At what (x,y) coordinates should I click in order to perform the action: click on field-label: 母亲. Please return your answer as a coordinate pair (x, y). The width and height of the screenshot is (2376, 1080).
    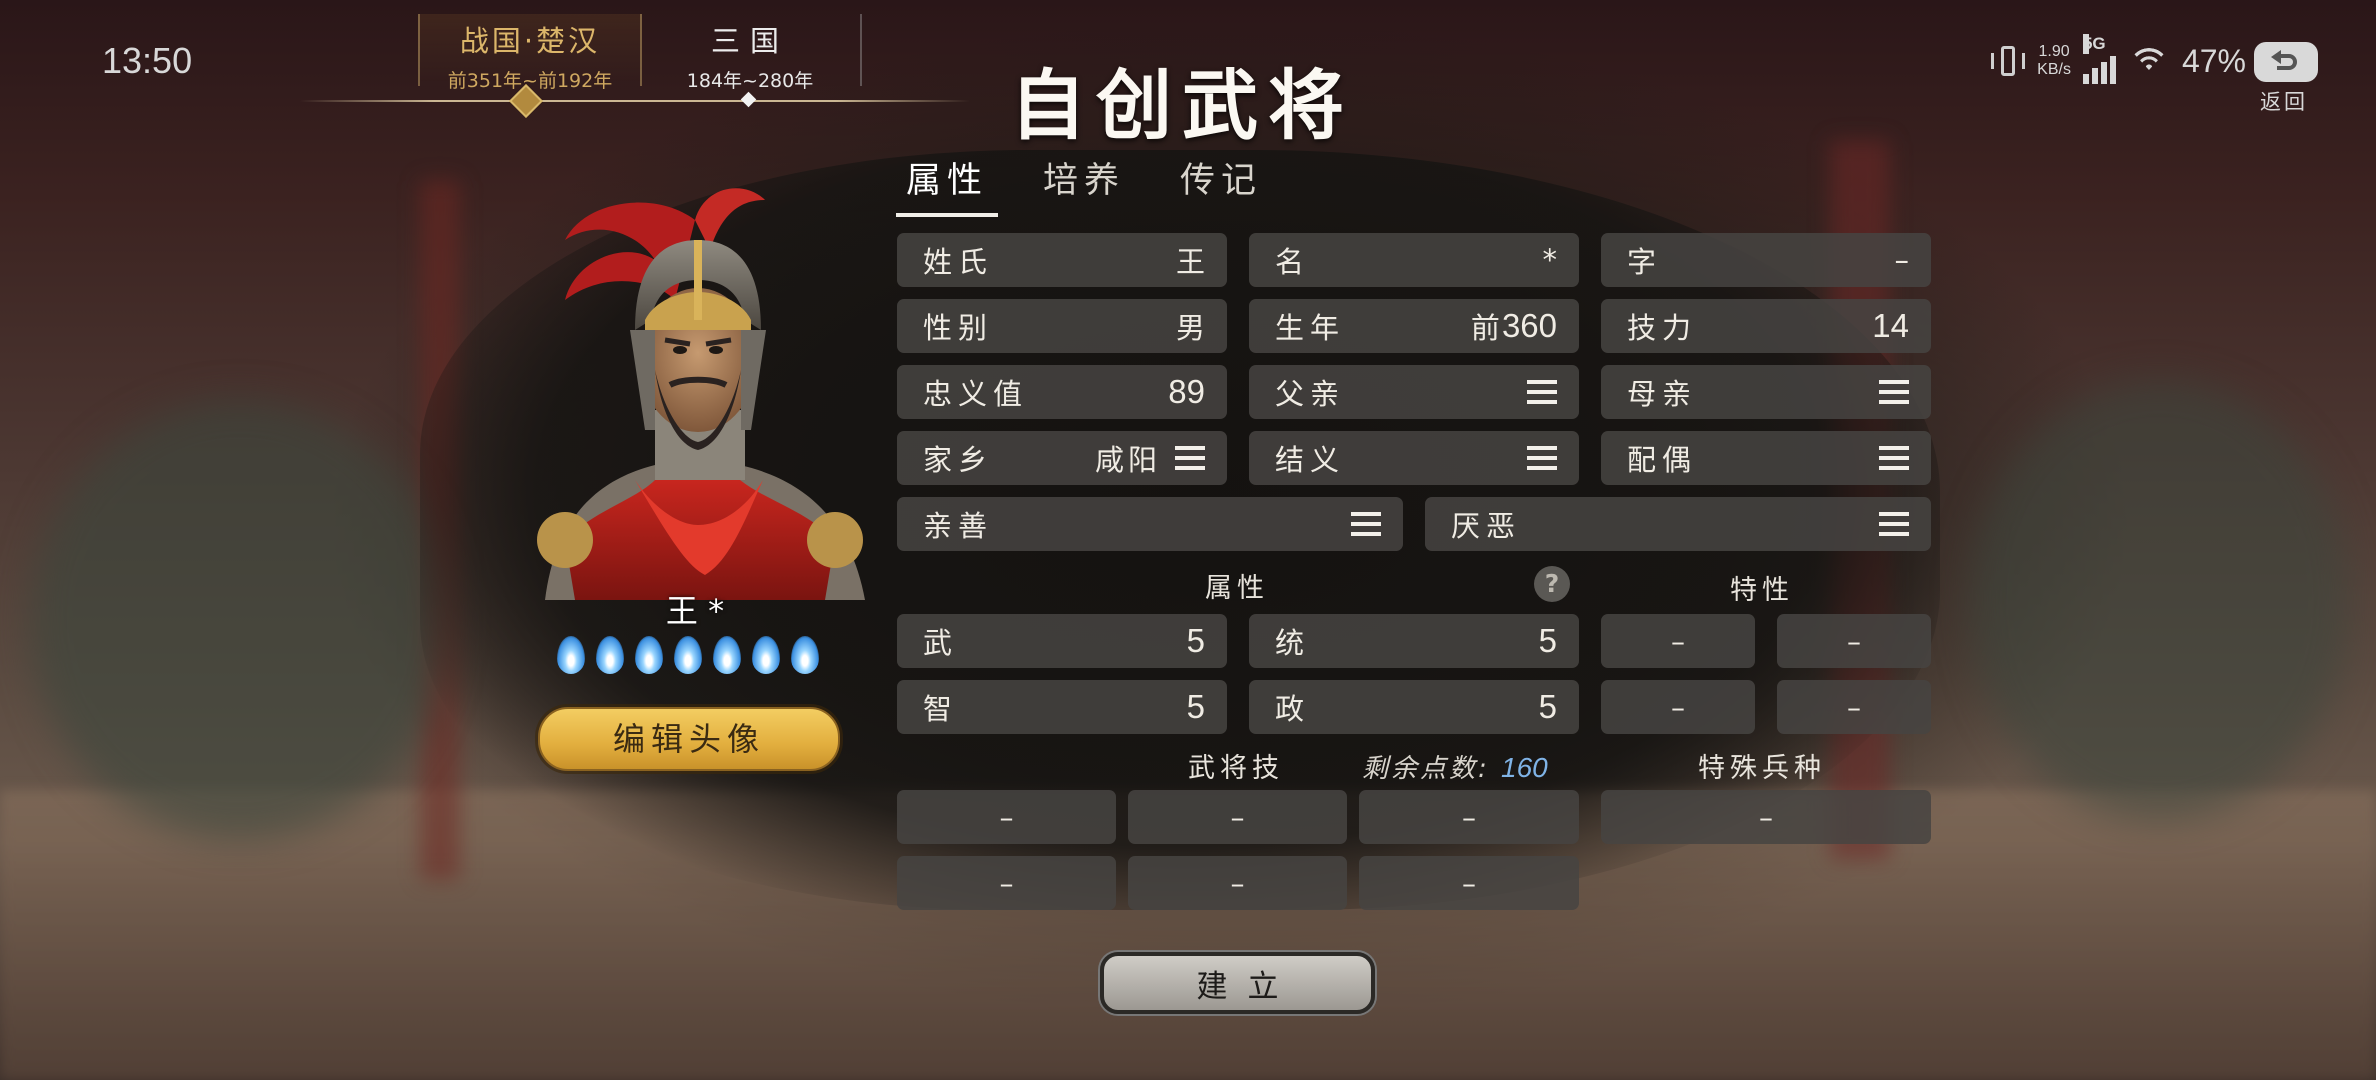
    Looking at the image, I should click on (1662, 394).